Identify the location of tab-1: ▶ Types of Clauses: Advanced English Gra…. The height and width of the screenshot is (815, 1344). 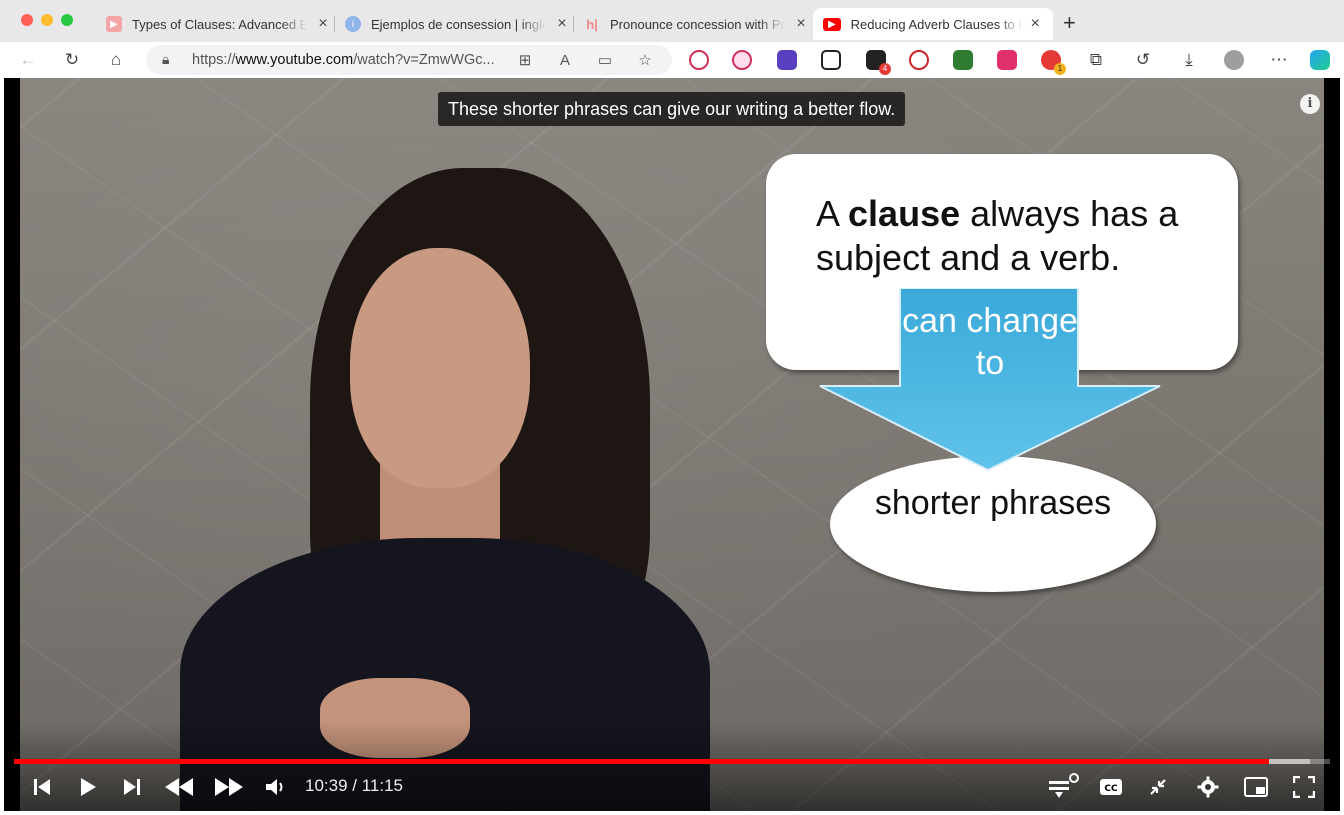
(218, 24).